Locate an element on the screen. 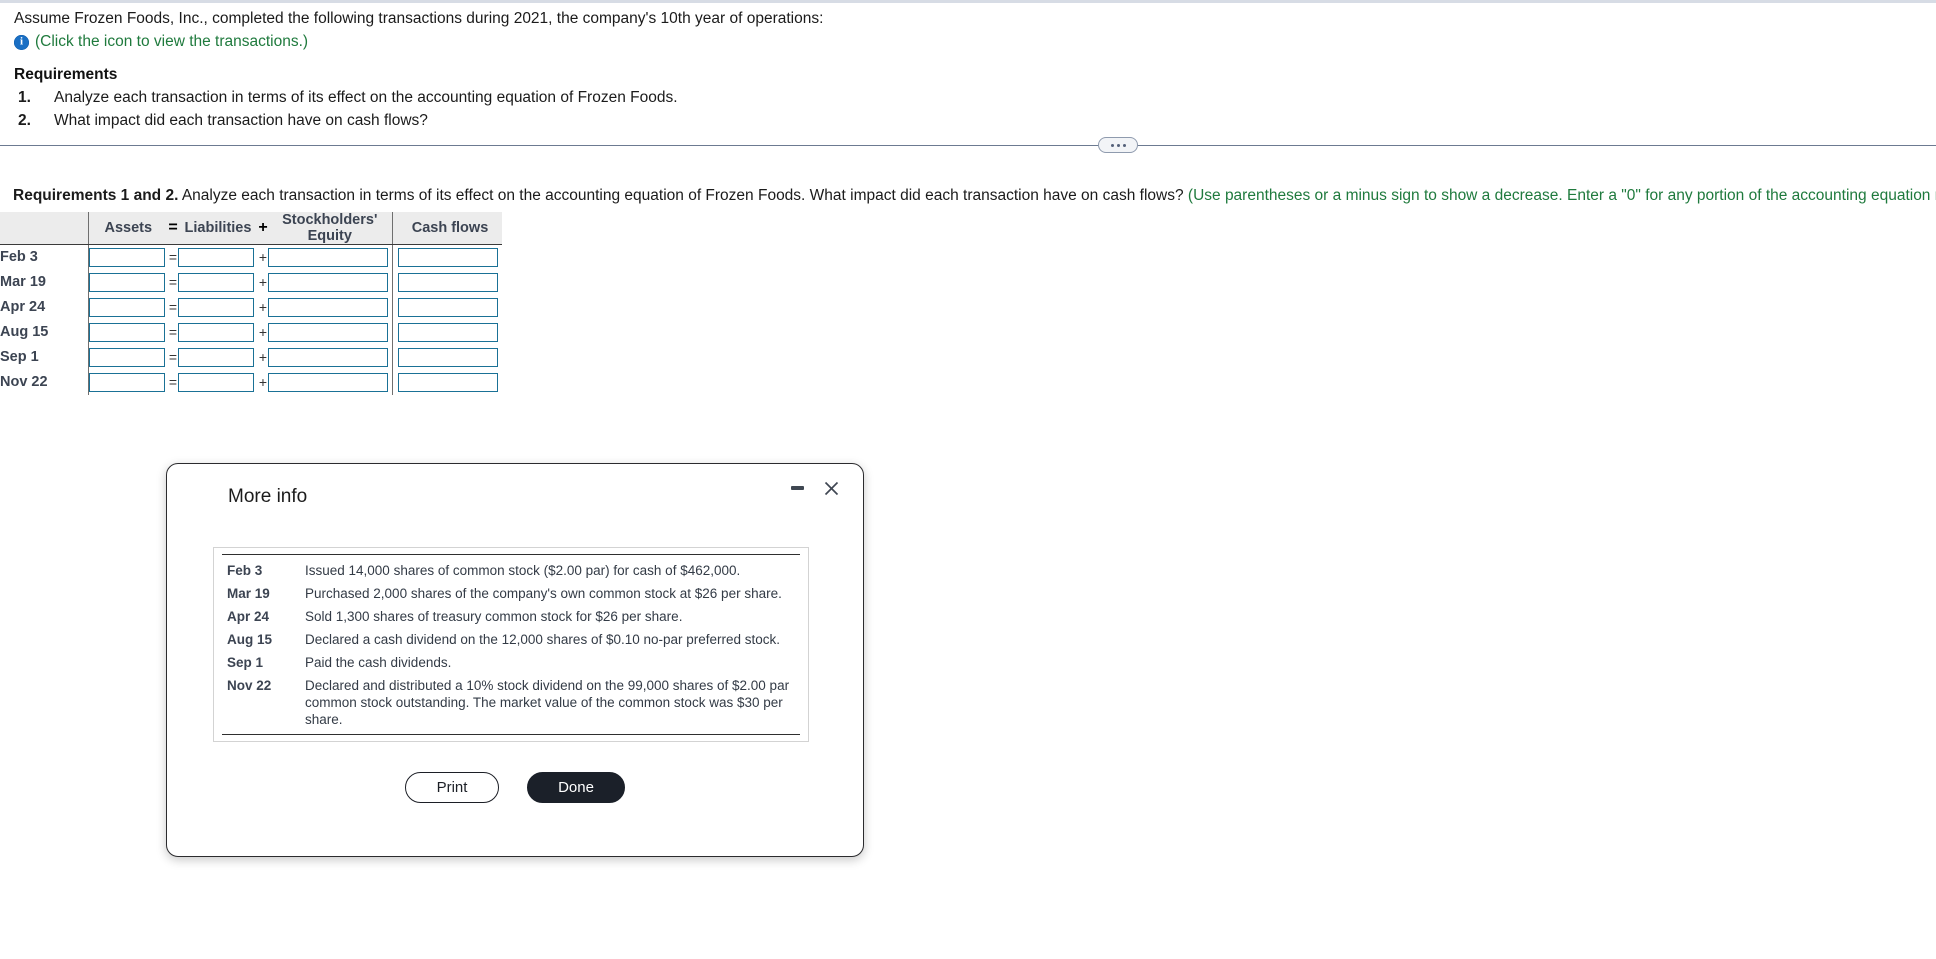 This screenshot has height=959, width=1936. header-plus: + is located at coordinates (263, 228).